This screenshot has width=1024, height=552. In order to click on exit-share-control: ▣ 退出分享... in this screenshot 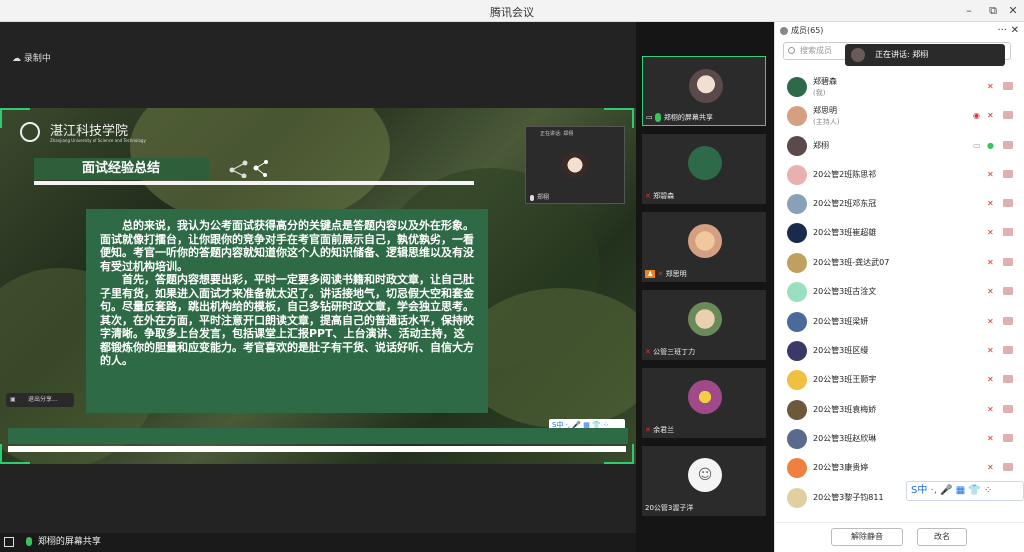, I will do `click(40, 400)`.